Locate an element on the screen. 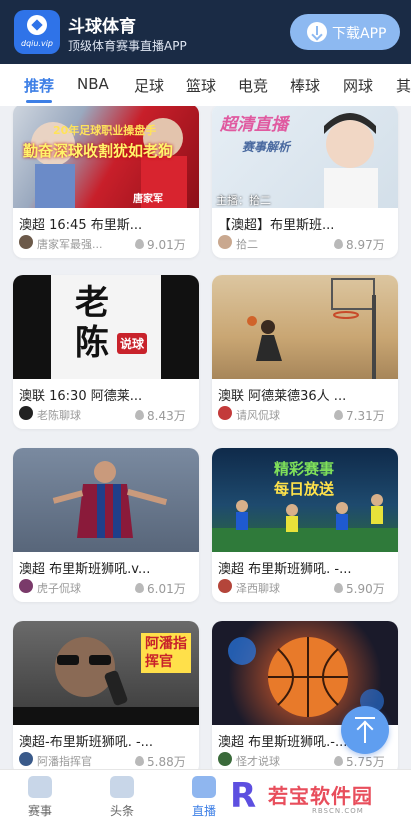  view-count: 6.01万 is located at coordinates (160, 588).